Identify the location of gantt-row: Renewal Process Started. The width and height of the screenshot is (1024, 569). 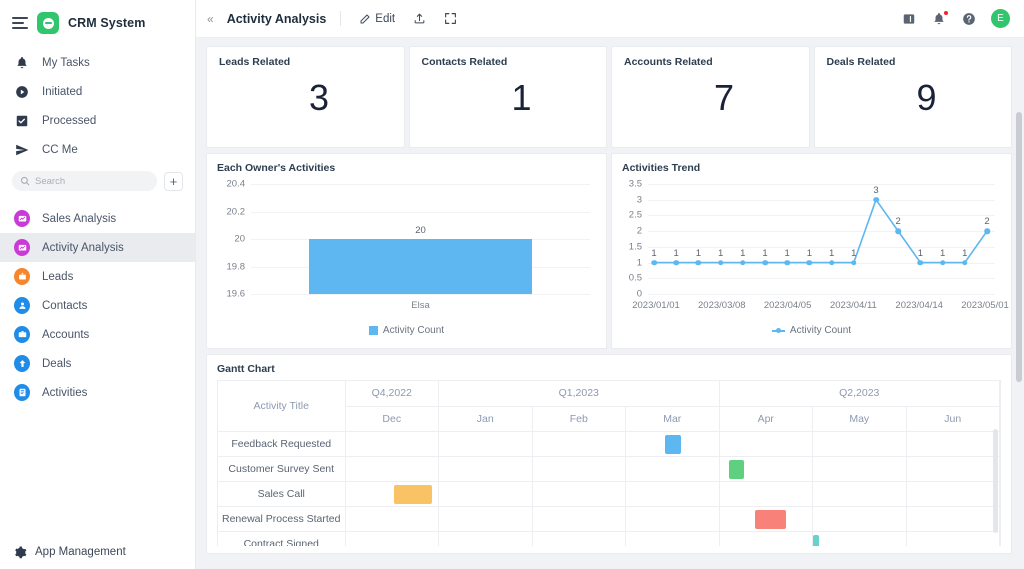
(609, 519).